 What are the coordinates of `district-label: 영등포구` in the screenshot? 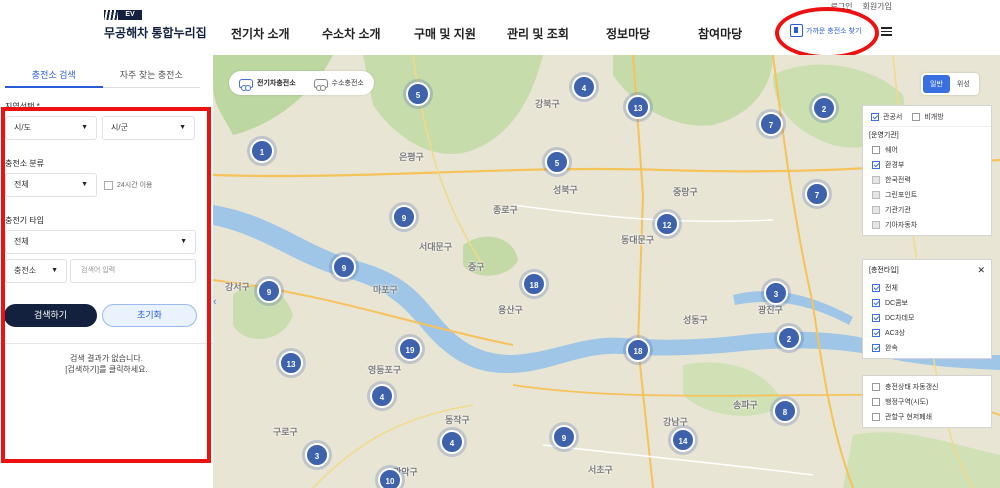 It's located at (385, 370).